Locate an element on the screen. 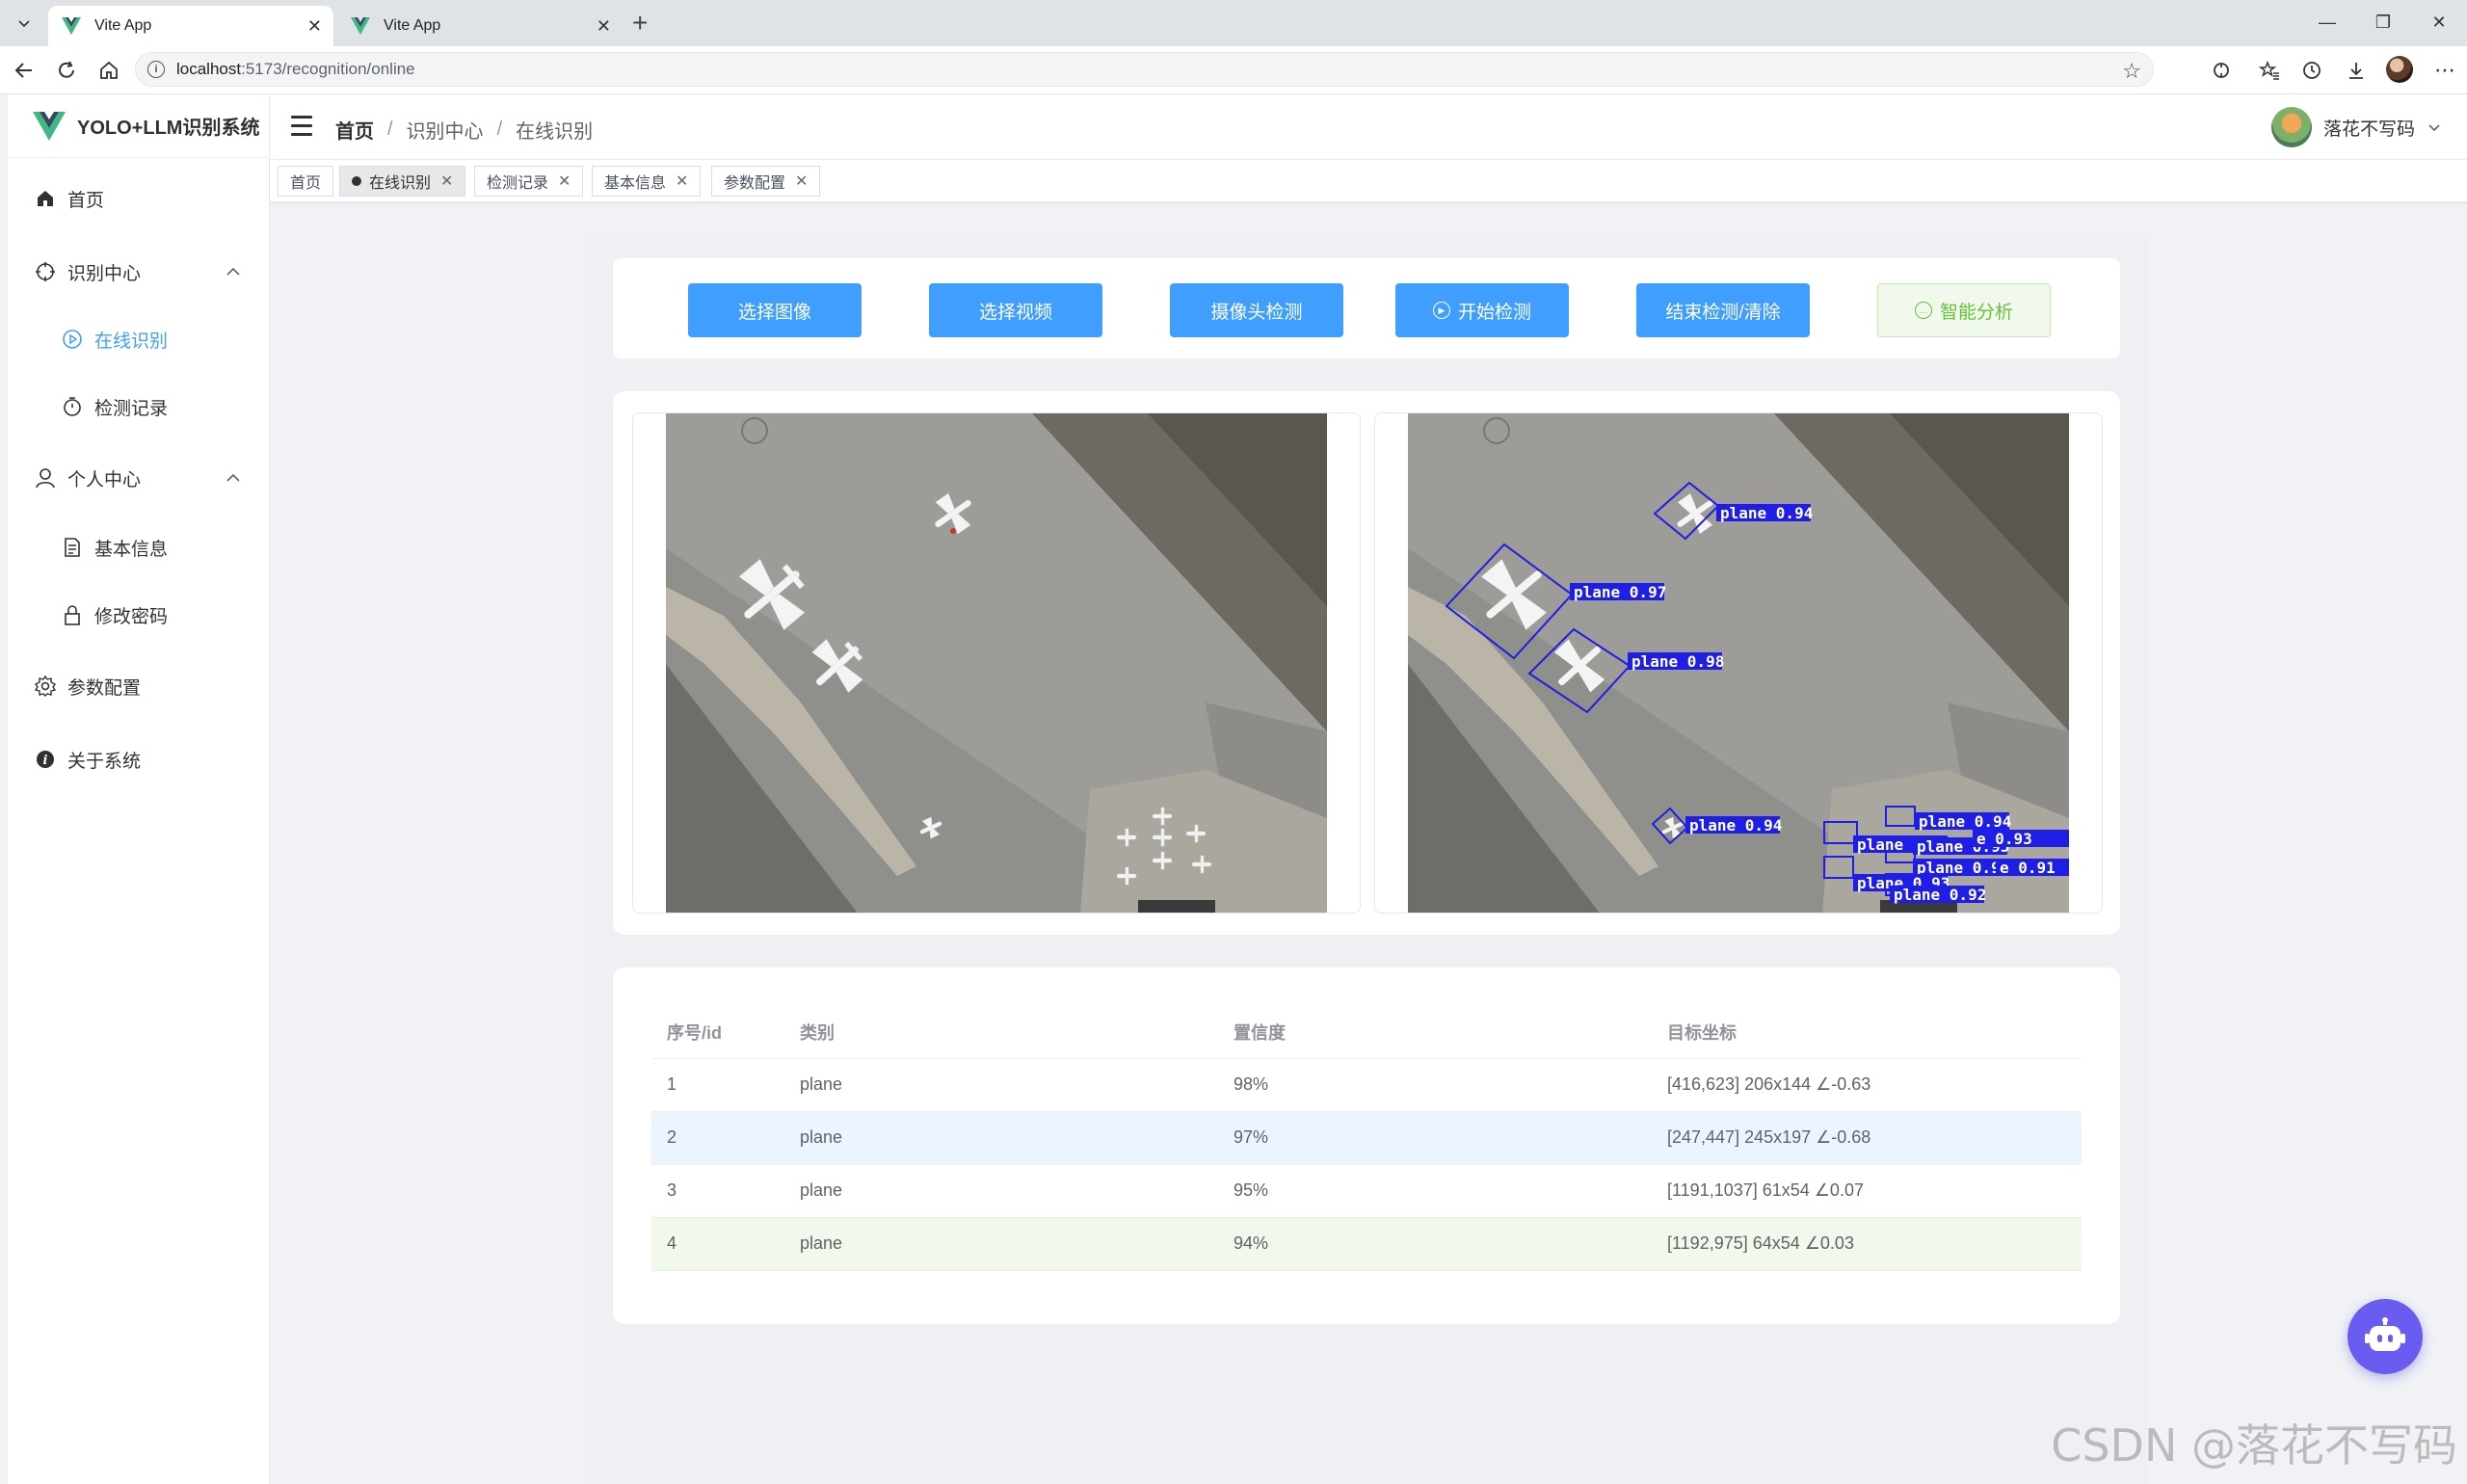 The image size is (2467, 1484). sidebar-item-recognition-center: 识别中心 is located at coordinates (139, 272).